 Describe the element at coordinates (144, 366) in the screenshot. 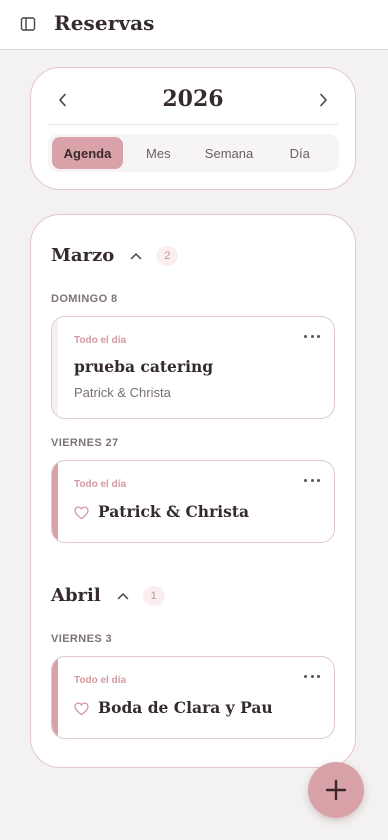

I see `event-title: prueba catering` at that location.